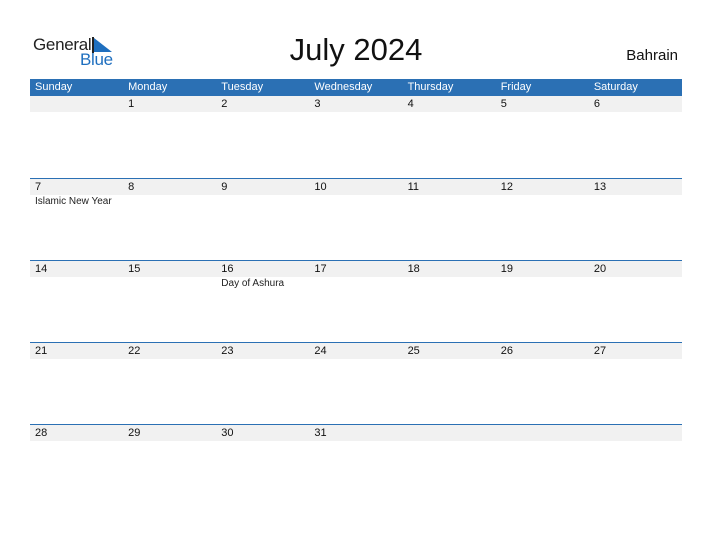 This screenshot has width=712, height=550. Describe the element at coordinates (413, 187) in the screenshot. I see `day-number: 11` at that location.